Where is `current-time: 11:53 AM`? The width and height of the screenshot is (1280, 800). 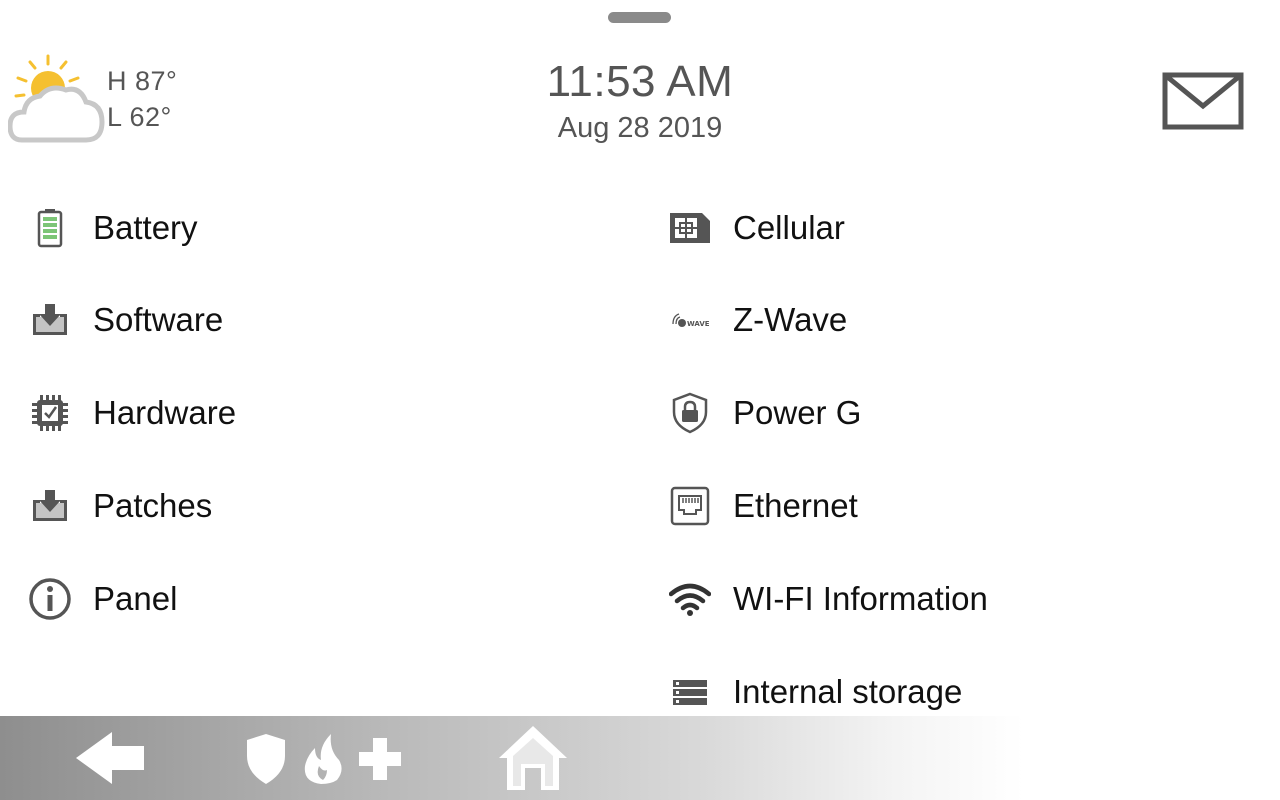 current-time: 11:53 AM is located at coordinates (640, 81).